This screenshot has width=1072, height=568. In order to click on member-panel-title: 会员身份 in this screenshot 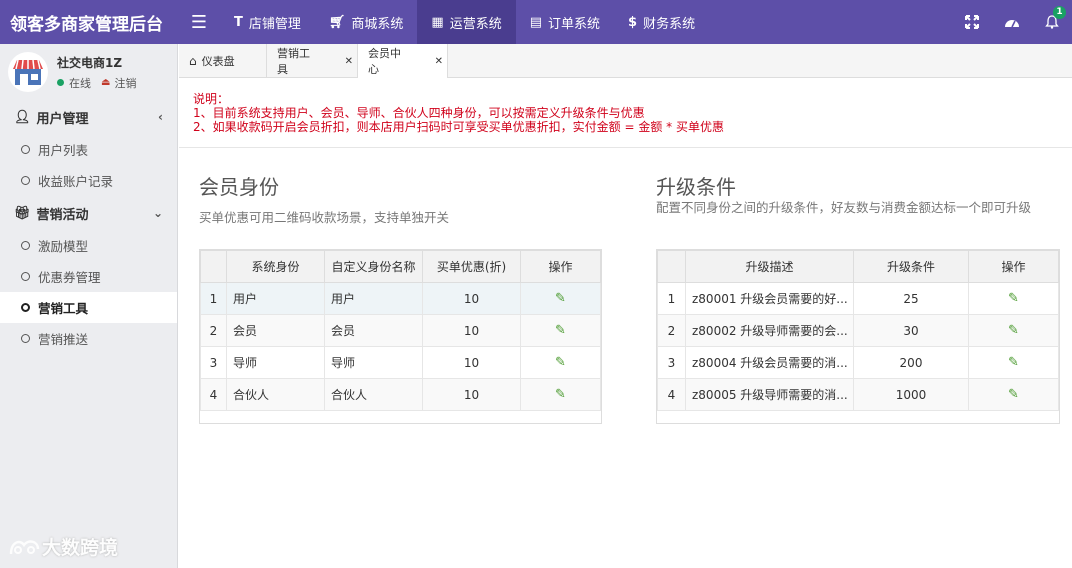, I will do `click(239, 187)`.